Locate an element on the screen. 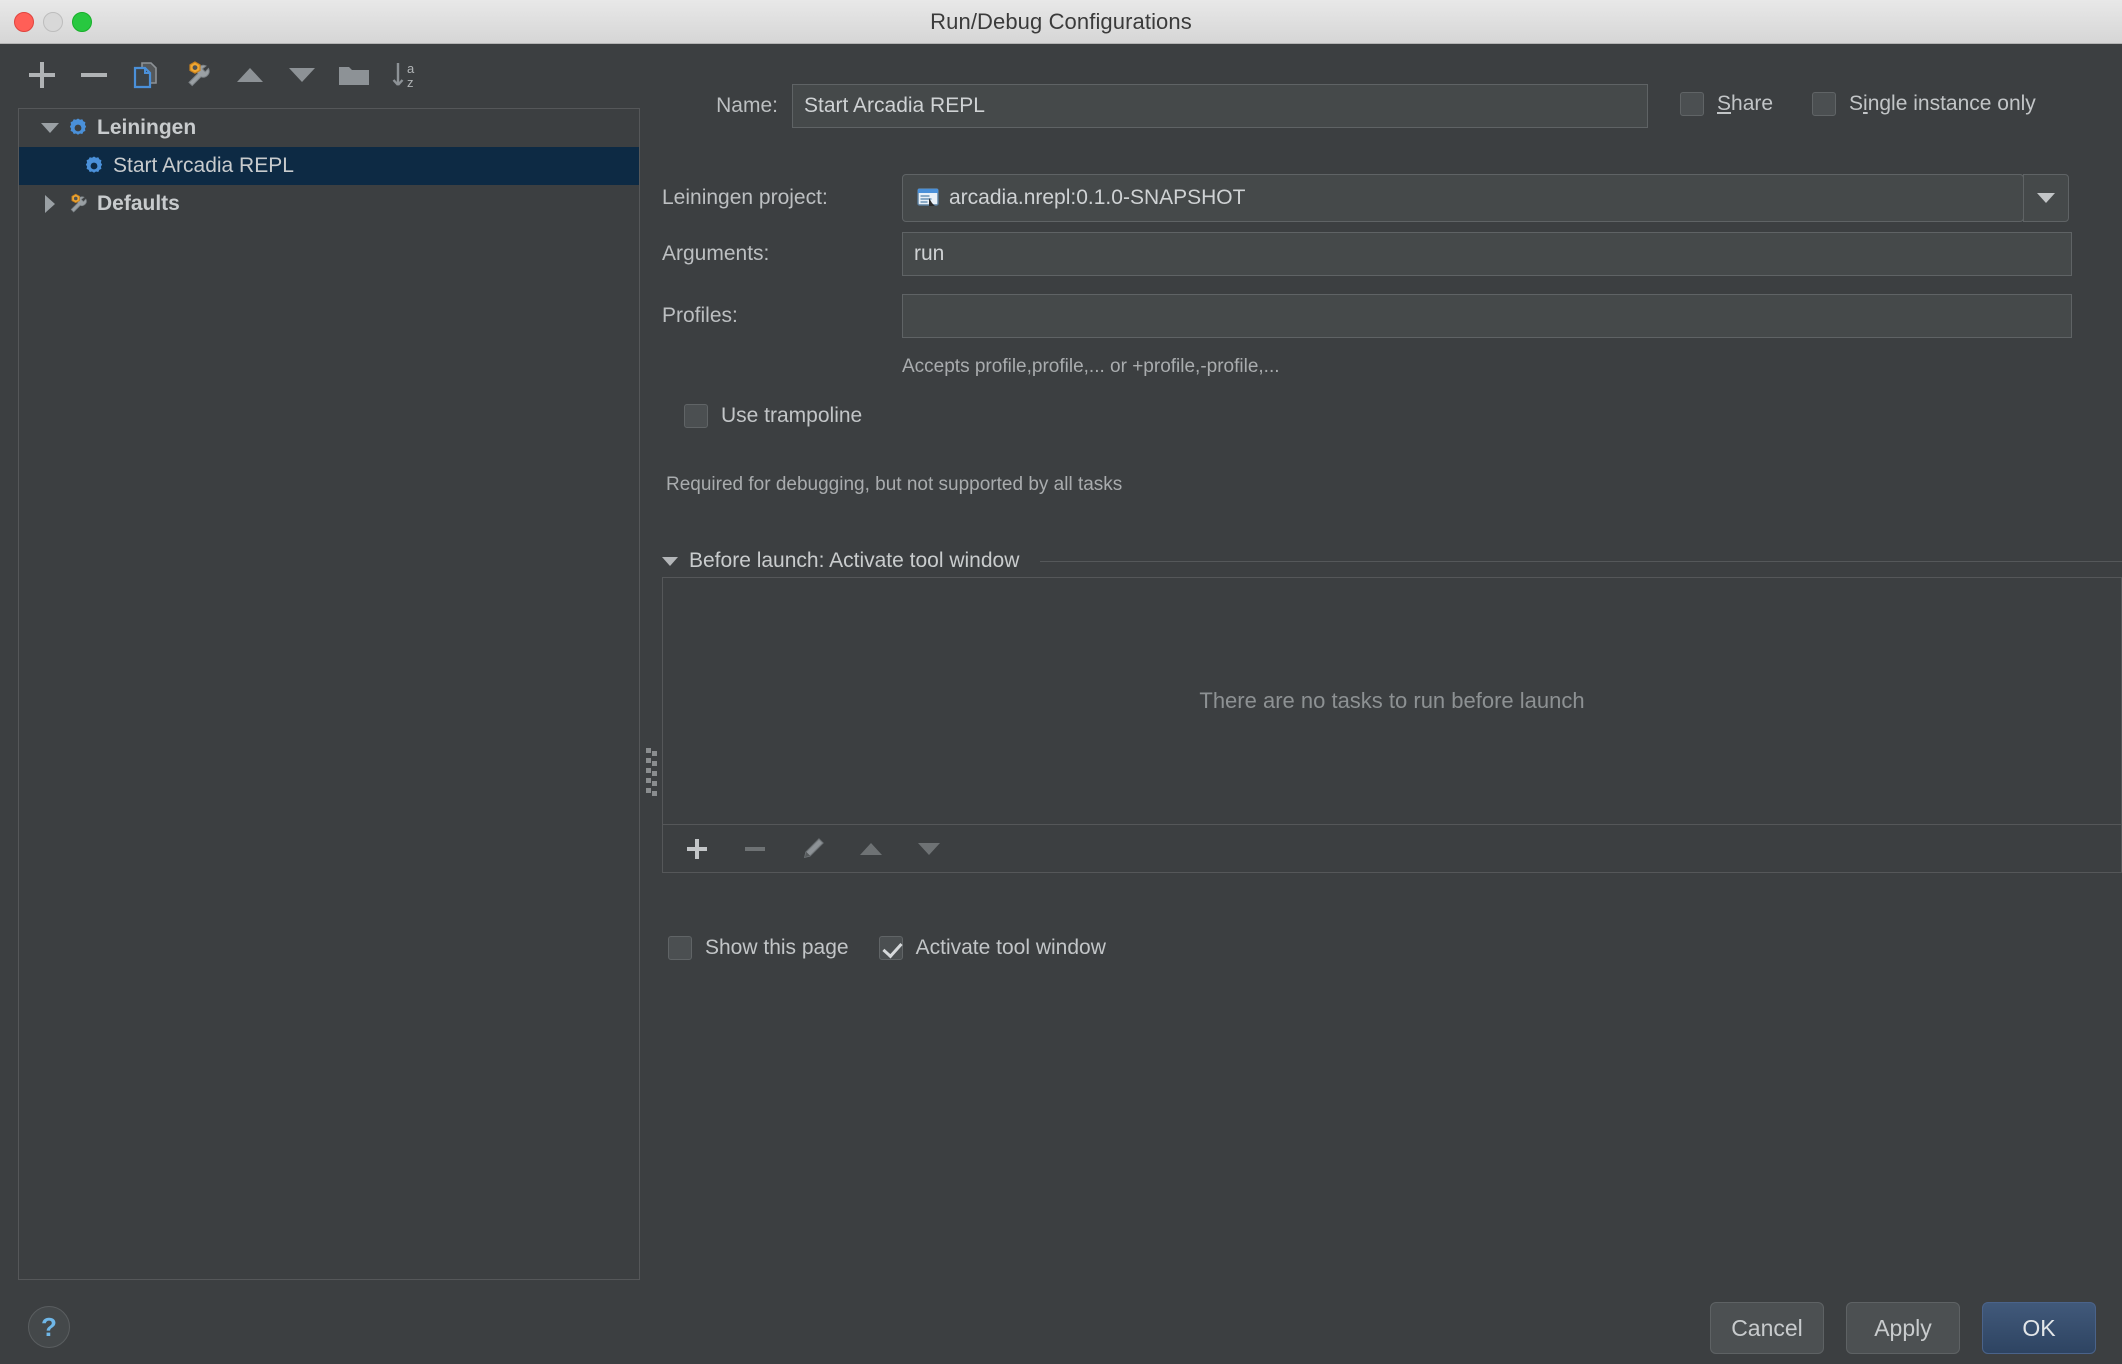  activate-tool-window-checkbox is located at coordinates (890, 948).